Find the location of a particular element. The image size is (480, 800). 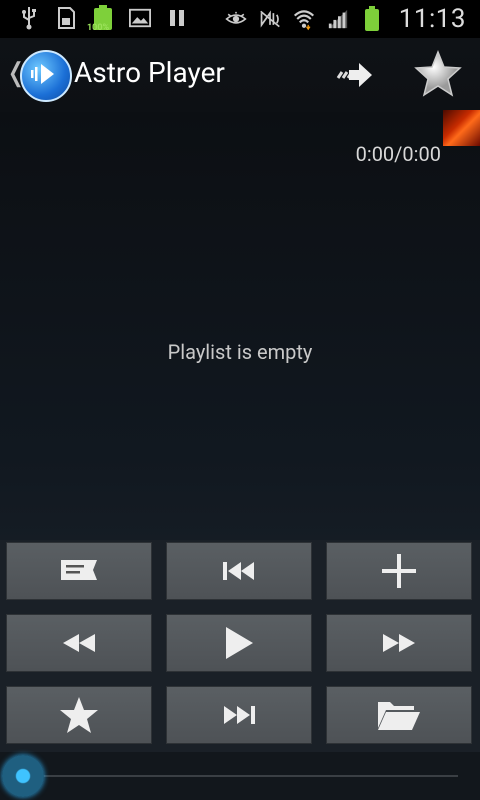

pause-icon is located at coordinates (177, 18).